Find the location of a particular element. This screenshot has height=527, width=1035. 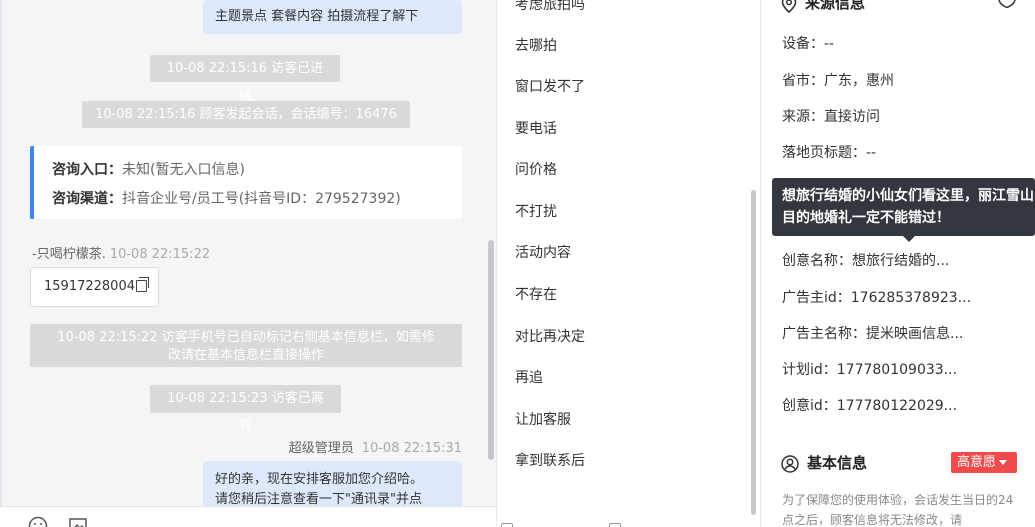

source-info-header: 来源信息 is located at coordinates (823, 6).